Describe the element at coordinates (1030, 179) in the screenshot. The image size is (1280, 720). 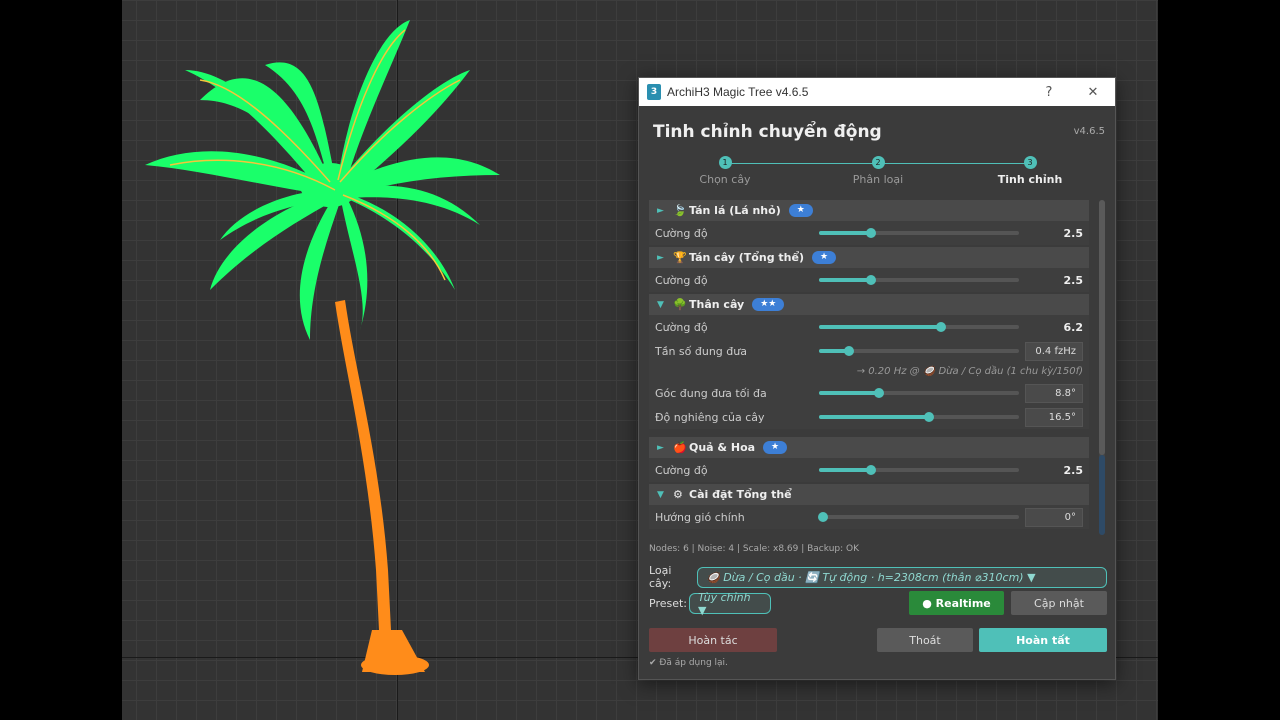
I see `step-label: Tinh chỉnh` at that location.